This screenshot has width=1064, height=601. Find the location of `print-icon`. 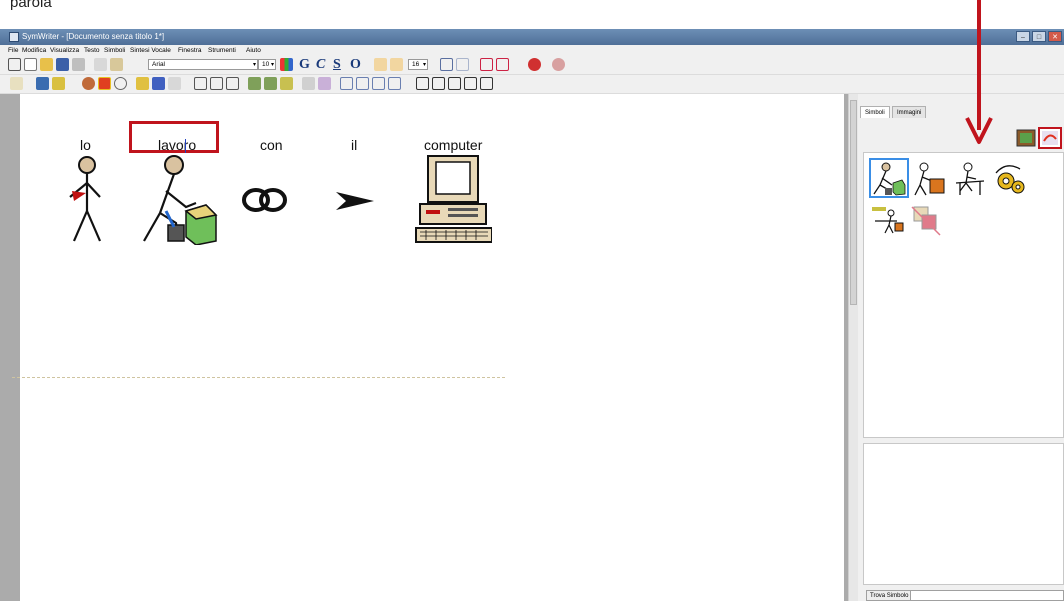

print-icon is located at coordinates (78, 64).